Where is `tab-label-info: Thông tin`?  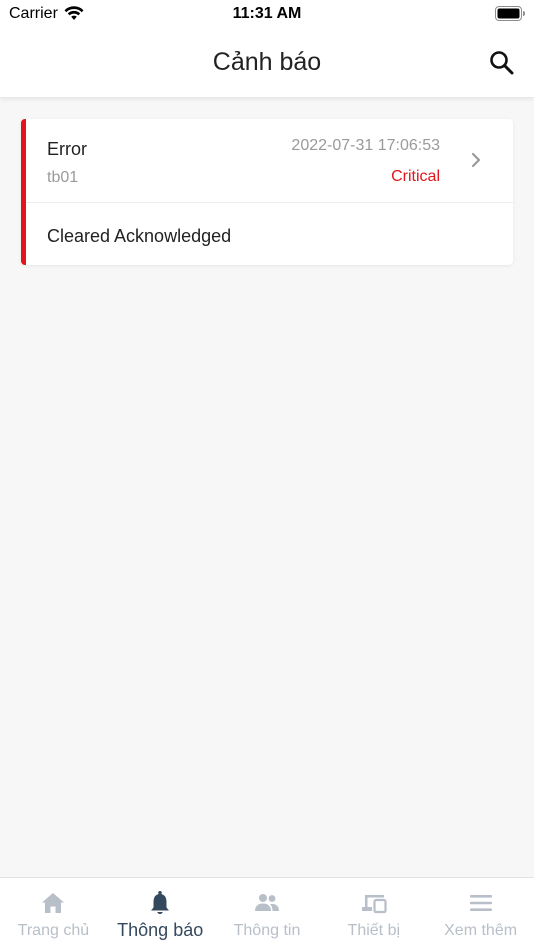 tab-label-info: Thông tin is located at coordinates (267, 930).